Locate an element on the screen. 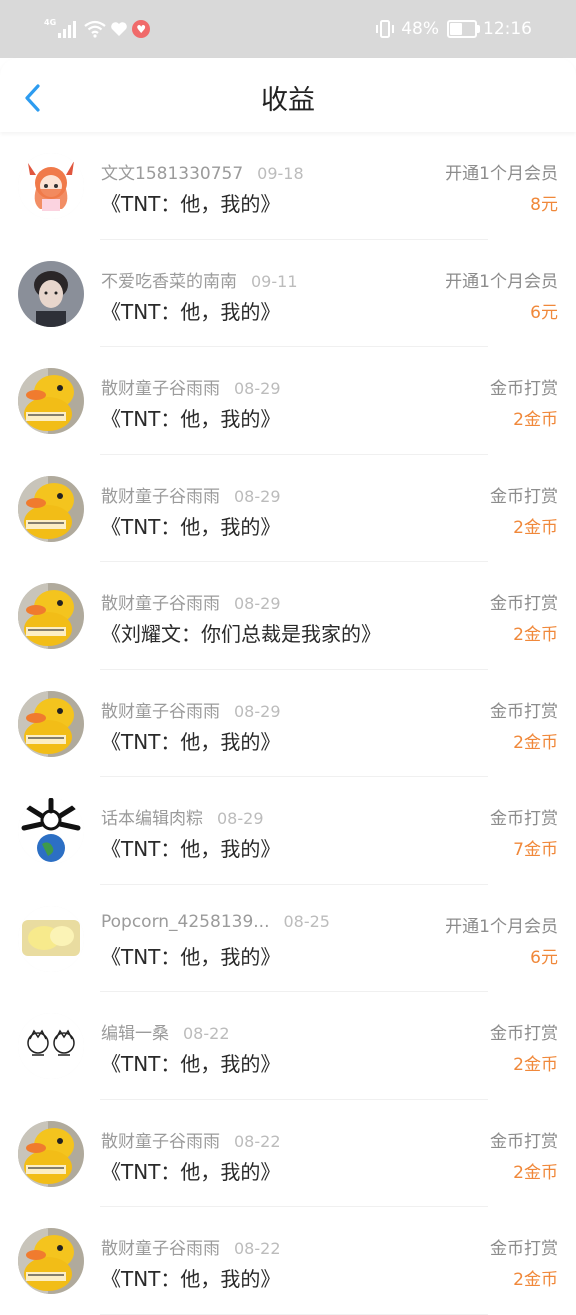  user-name-text: 编辑一桑 is located at coordinates (135, 1034).